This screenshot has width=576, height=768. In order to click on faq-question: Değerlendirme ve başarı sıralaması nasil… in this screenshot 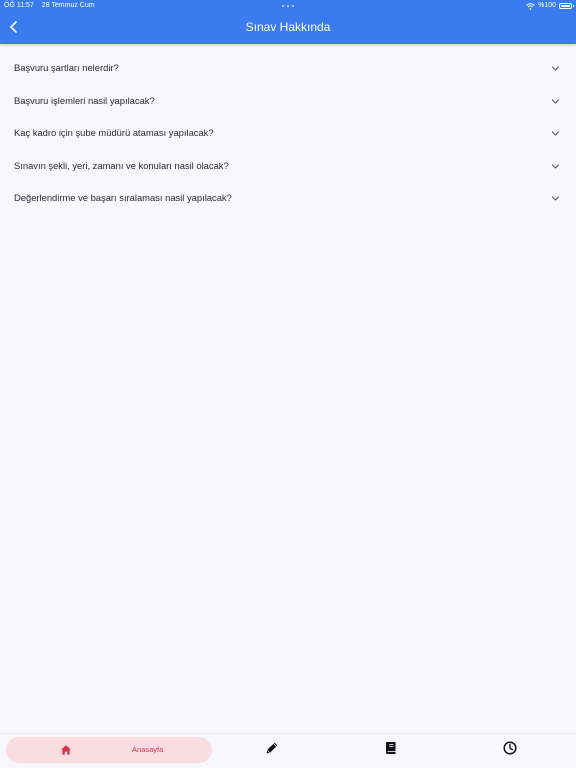, I will do `click(123, 198)`.